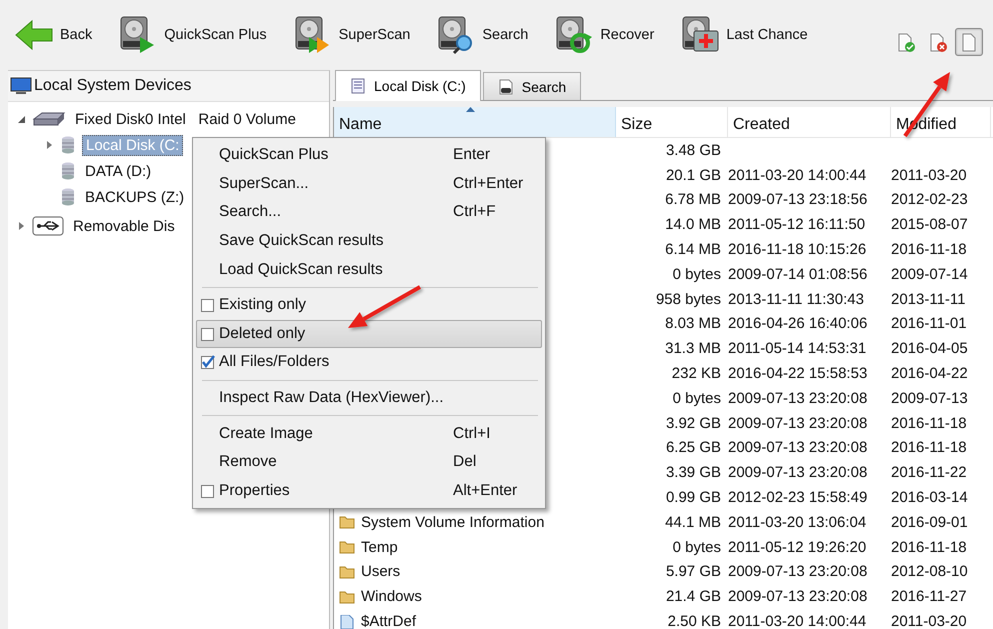 The image size is (993, 629). Describe the element at coordinates (470, 109) in the screenshot. I see `sort-arrow-icon` at that location.